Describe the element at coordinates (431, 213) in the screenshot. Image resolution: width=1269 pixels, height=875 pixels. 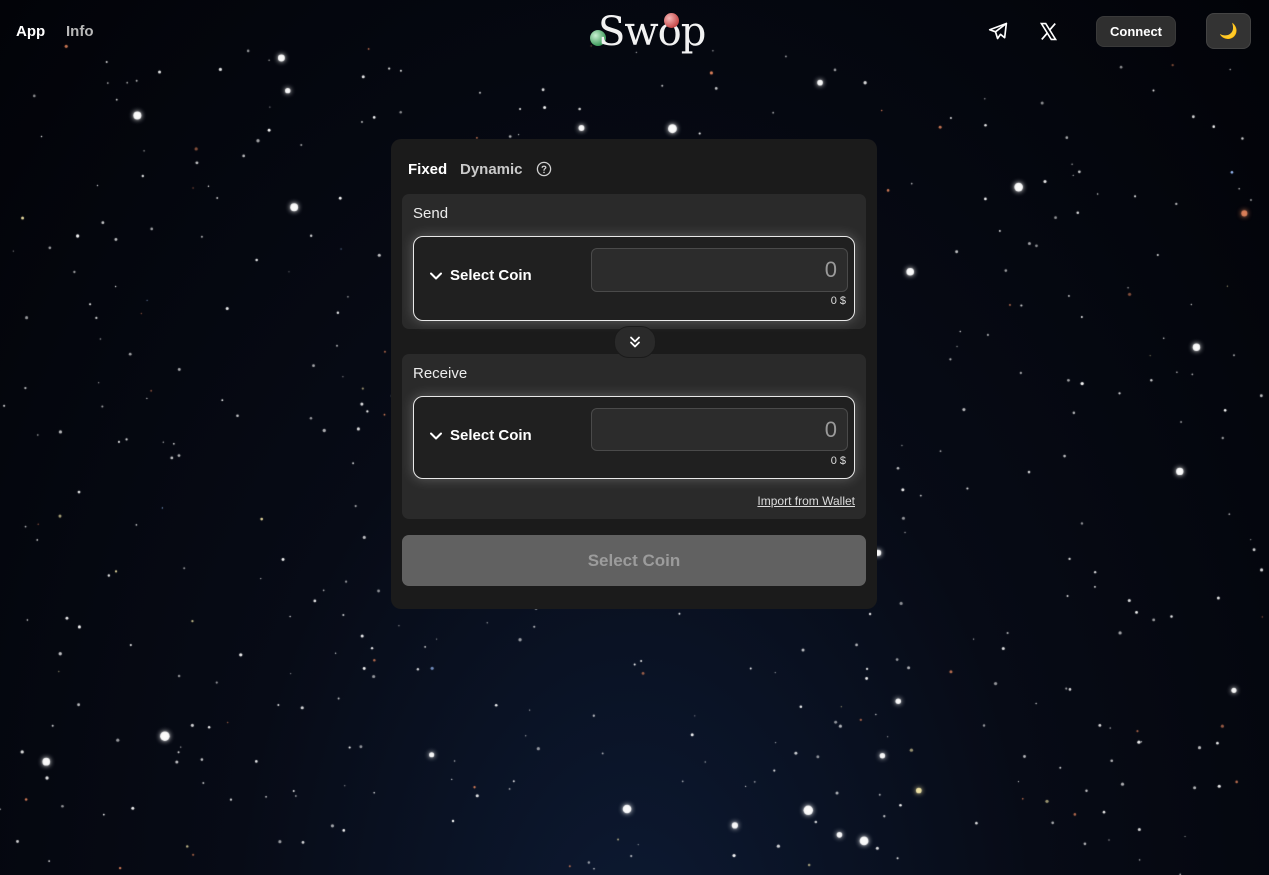
I see `send-label: Send` at that location.